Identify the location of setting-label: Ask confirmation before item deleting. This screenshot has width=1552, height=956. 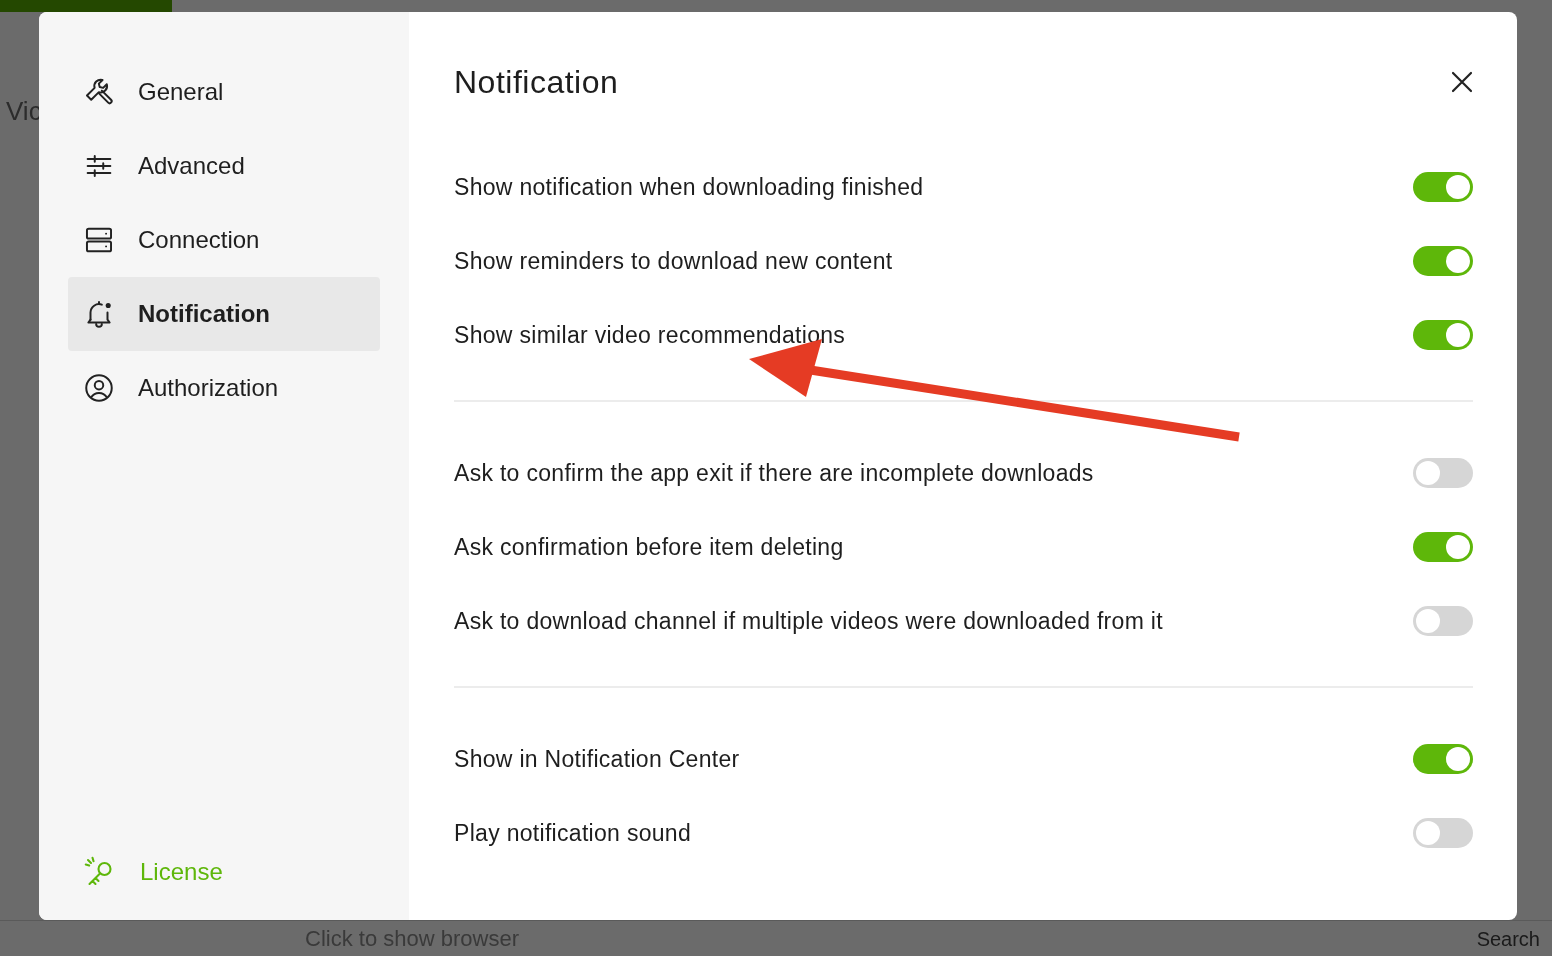
(649, 547).